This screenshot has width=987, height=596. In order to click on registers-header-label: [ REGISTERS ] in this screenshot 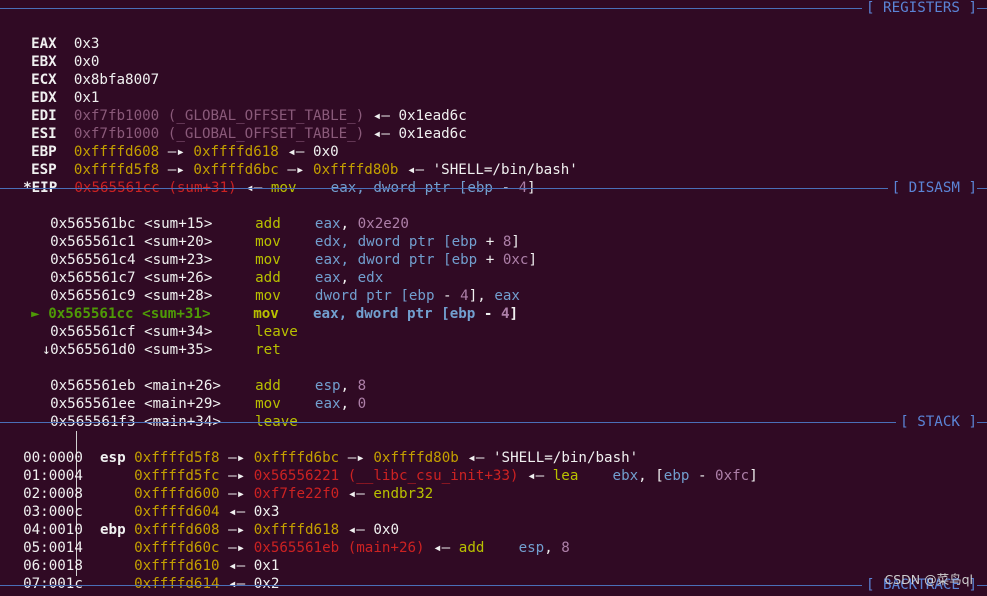, I will do `click(919, 8)`.